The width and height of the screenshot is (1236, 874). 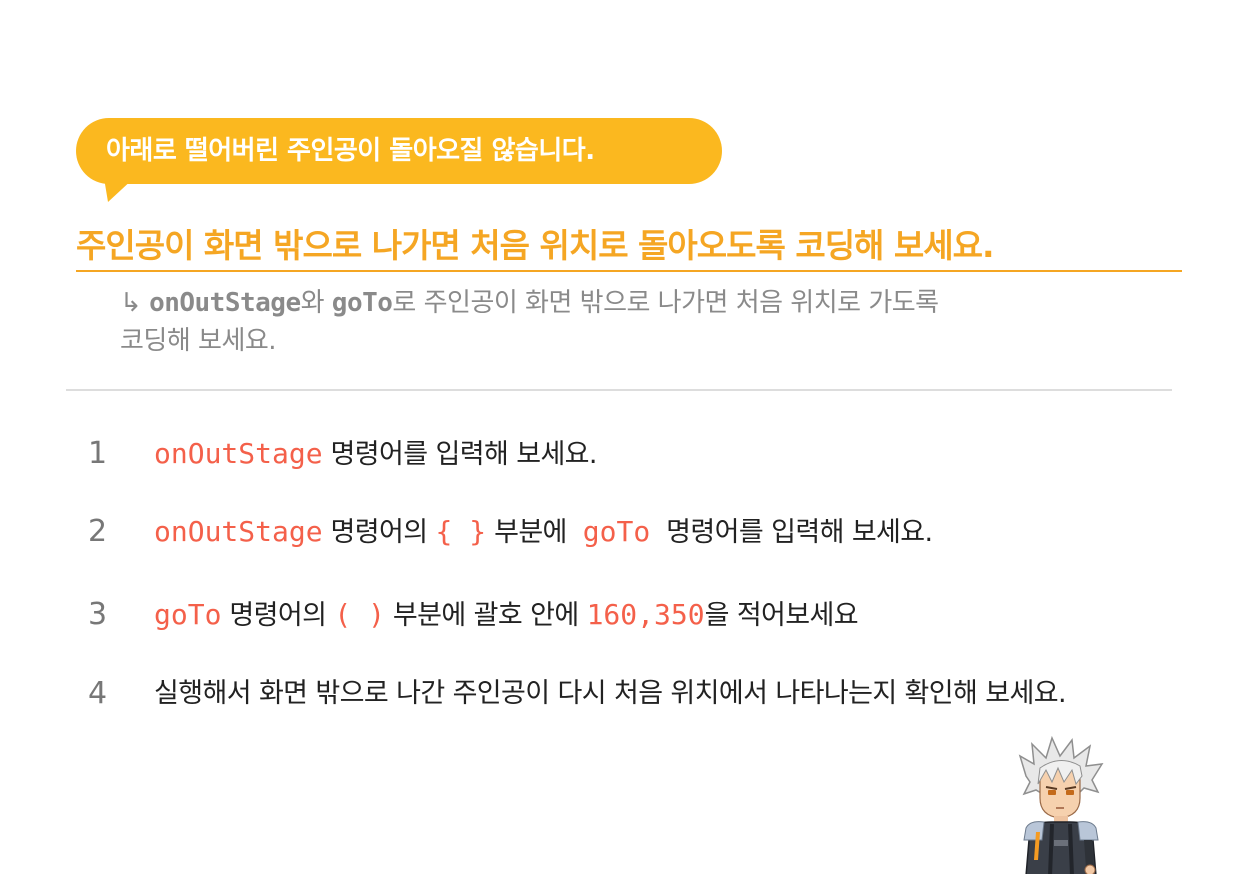 I want to click on step-code-braces: { }, so click(x=461, y=531).